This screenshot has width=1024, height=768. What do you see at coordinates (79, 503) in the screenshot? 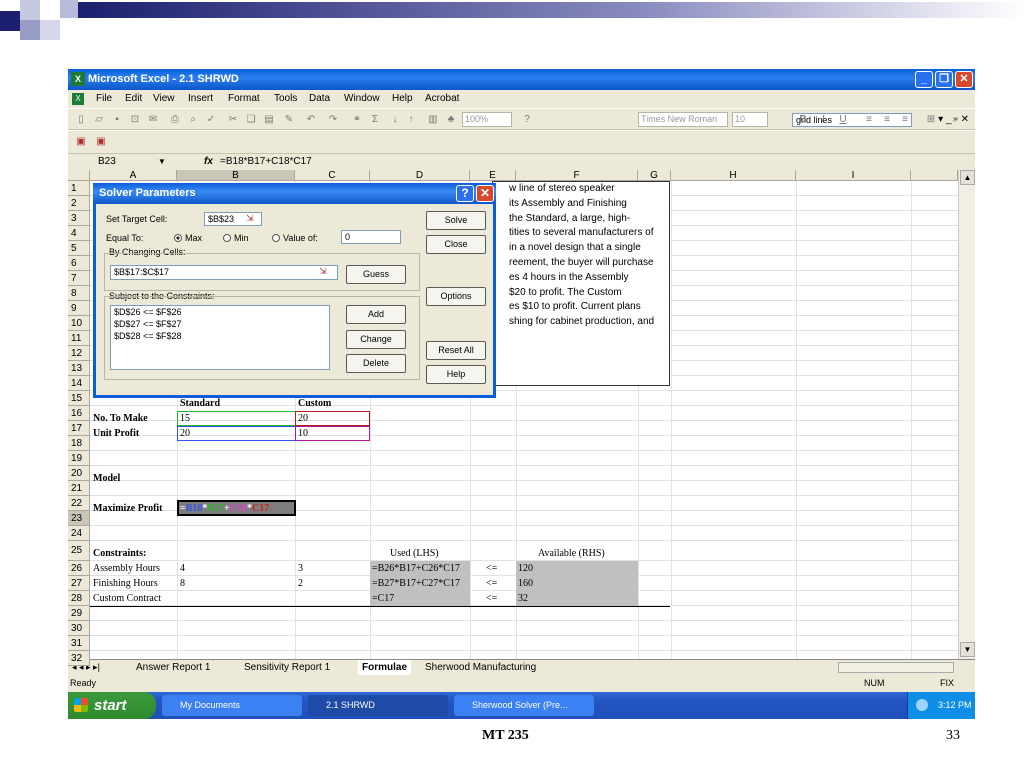
I see `row-header: 22` at bounding box center [79, 503].